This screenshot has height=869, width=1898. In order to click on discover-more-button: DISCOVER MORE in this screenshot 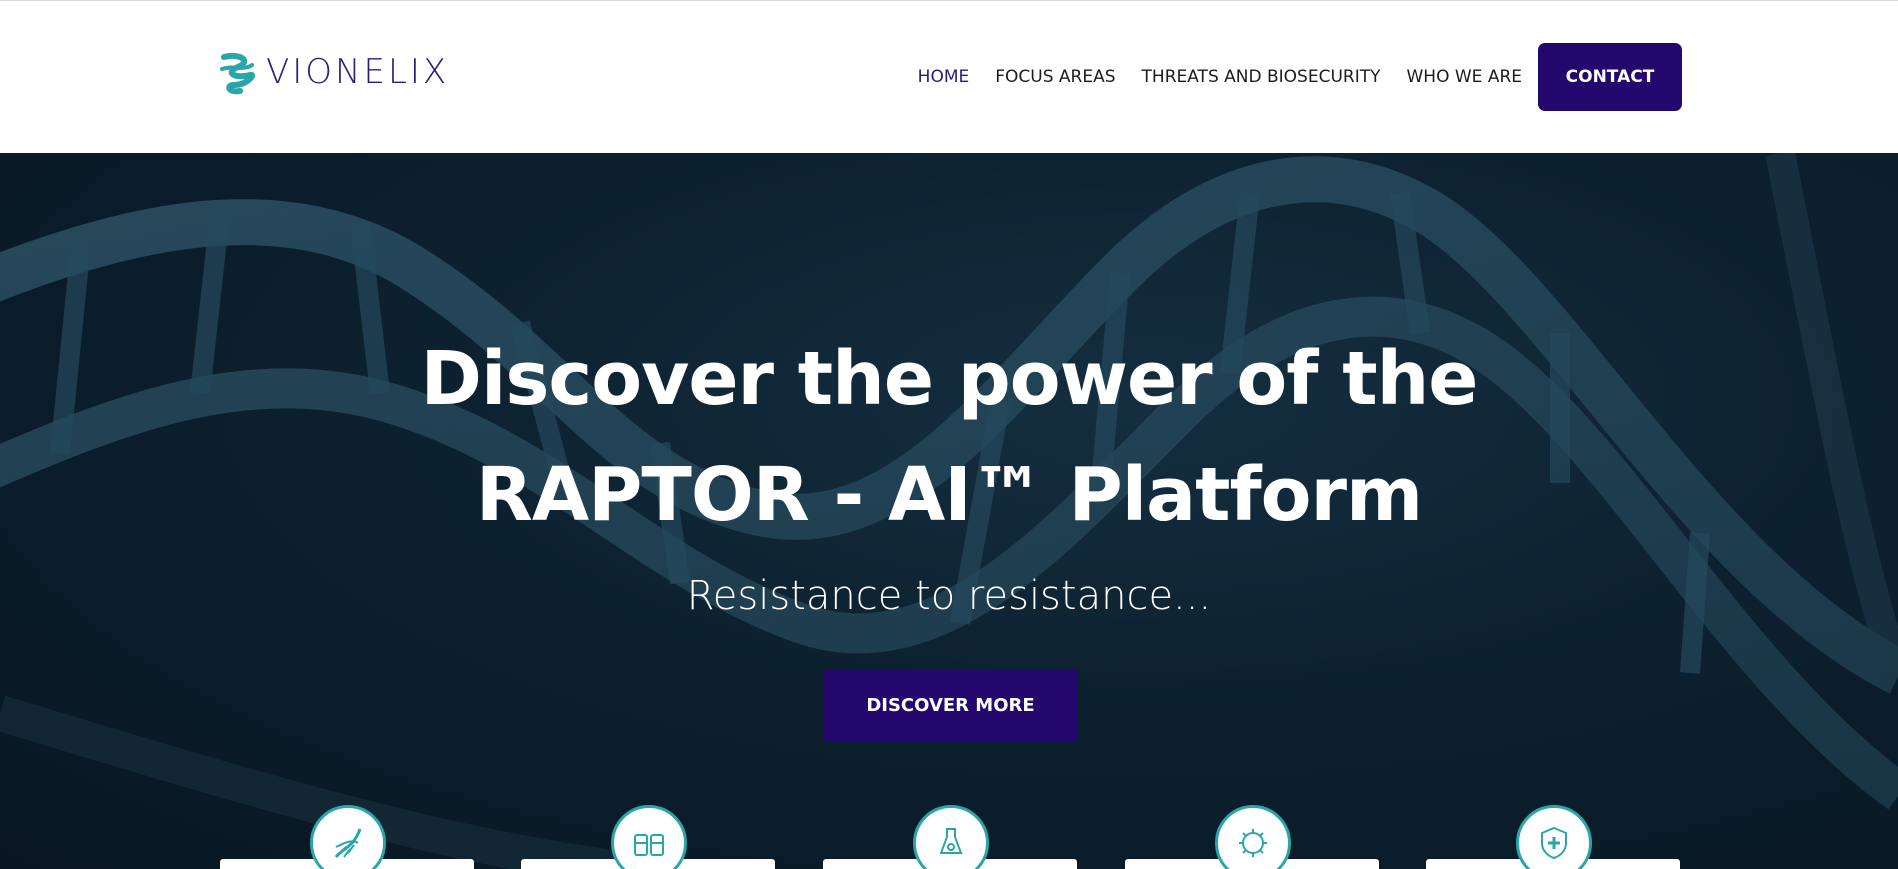, I will do `click(950, 705)`.